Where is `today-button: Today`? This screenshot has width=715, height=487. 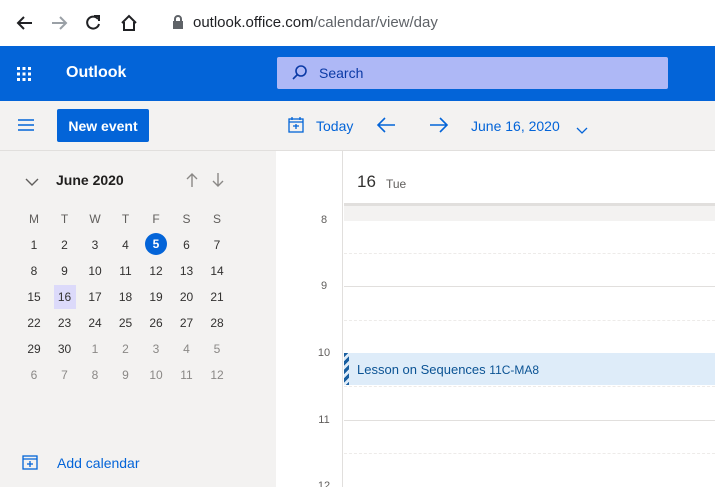
today-button: Today is located at coordinates (334, 126).